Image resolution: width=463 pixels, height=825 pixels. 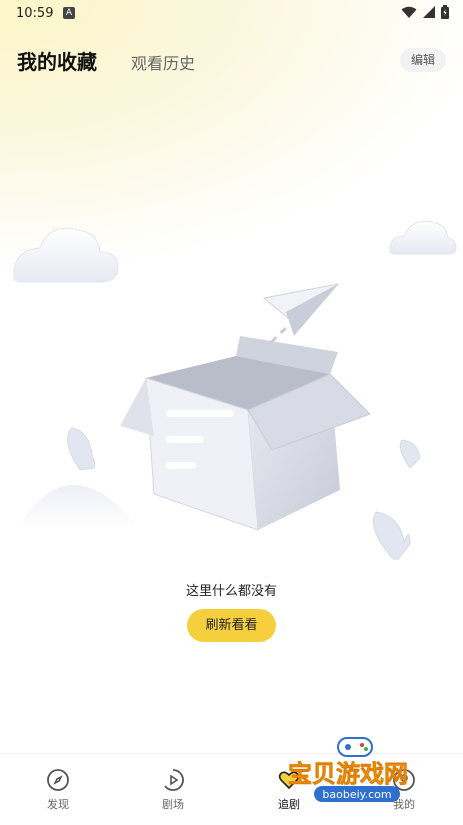 What do you see at coordinates (173, 804) in the screenshot?
I see `nav-label-theater: 剧场` at bounding box center [173, 804].